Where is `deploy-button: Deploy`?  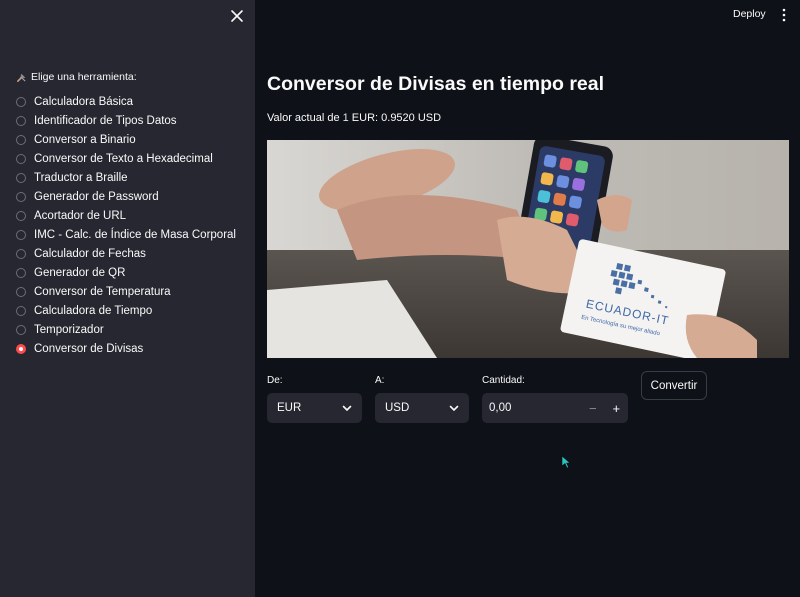
deploy-button: Deploy is located at coordinates (749, 14).